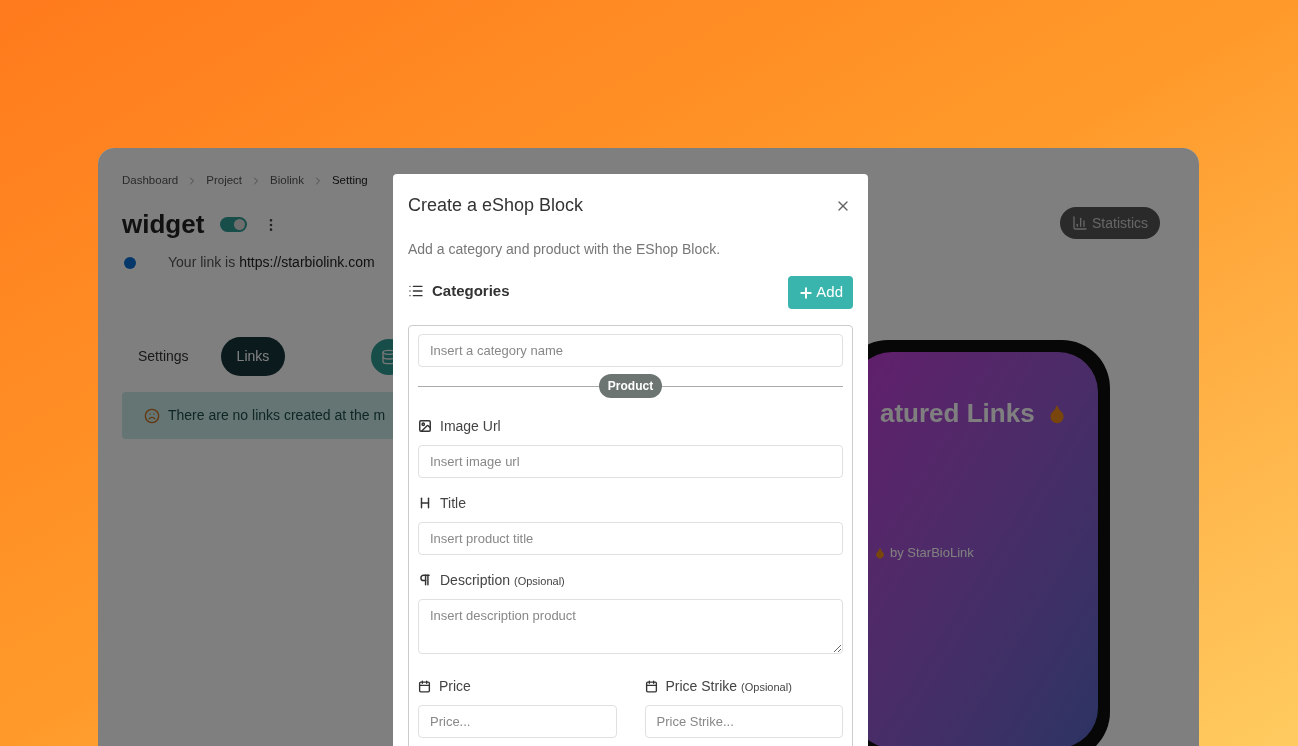 This screenshot has height=746, width=1298. What do you see at coordinates (565, 249) in the screenshot?
I see `modal-subtitle: Add a category and product with the EShop Block.` at bounding box center [565, 249].